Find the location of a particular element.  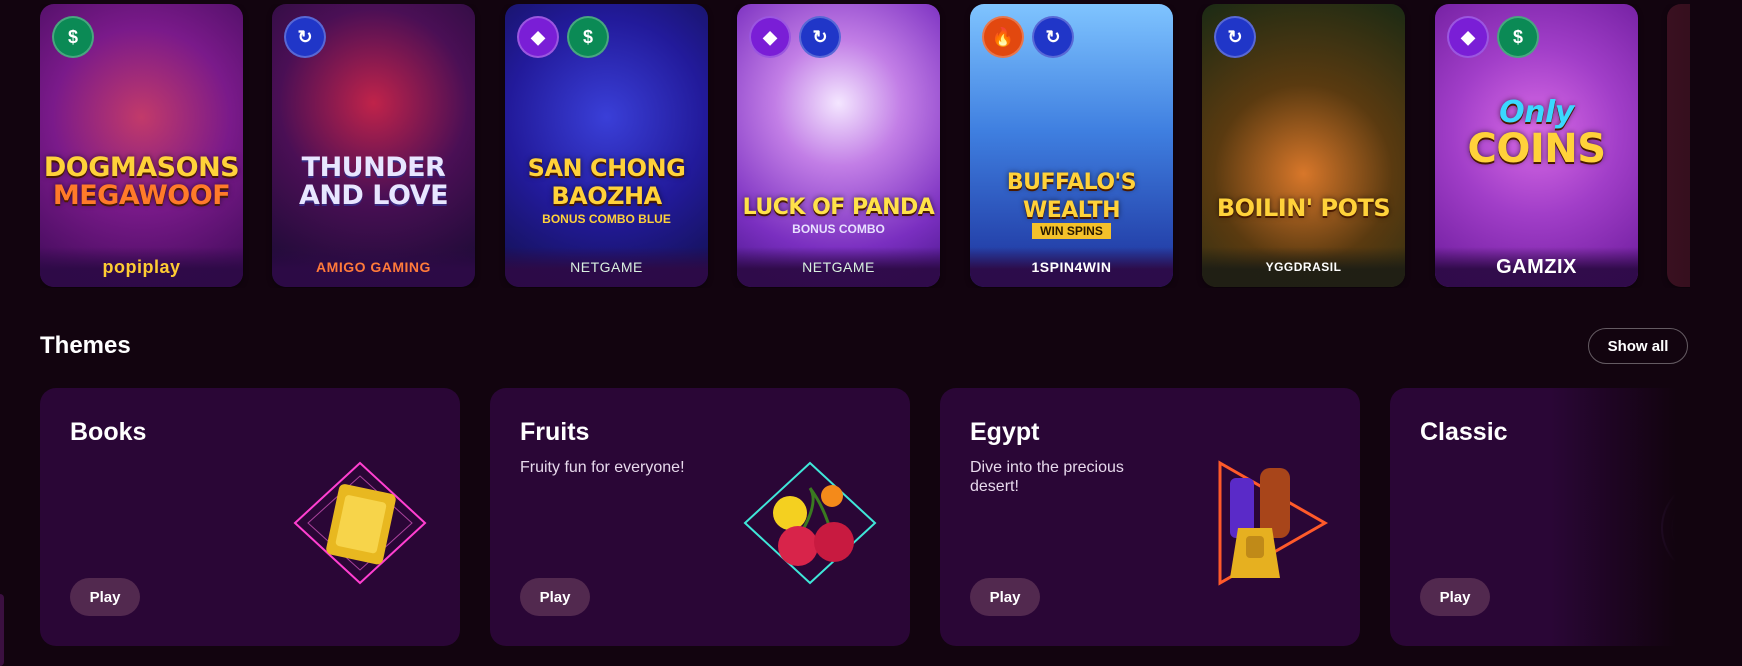

provider-logo: popiplay is located at coordinates (141, 266).